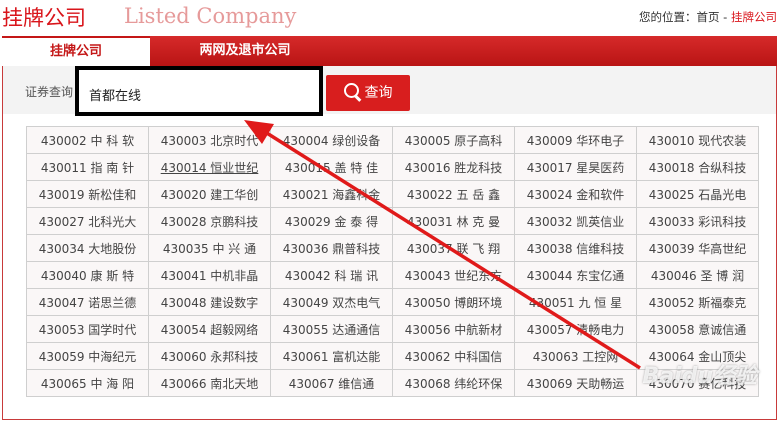 This screenshot has width=779, height=423. Describe the element at coordinates (754, 17) in the screenshot. I see `breadcrumb-current: 挂牌公司` at that location.